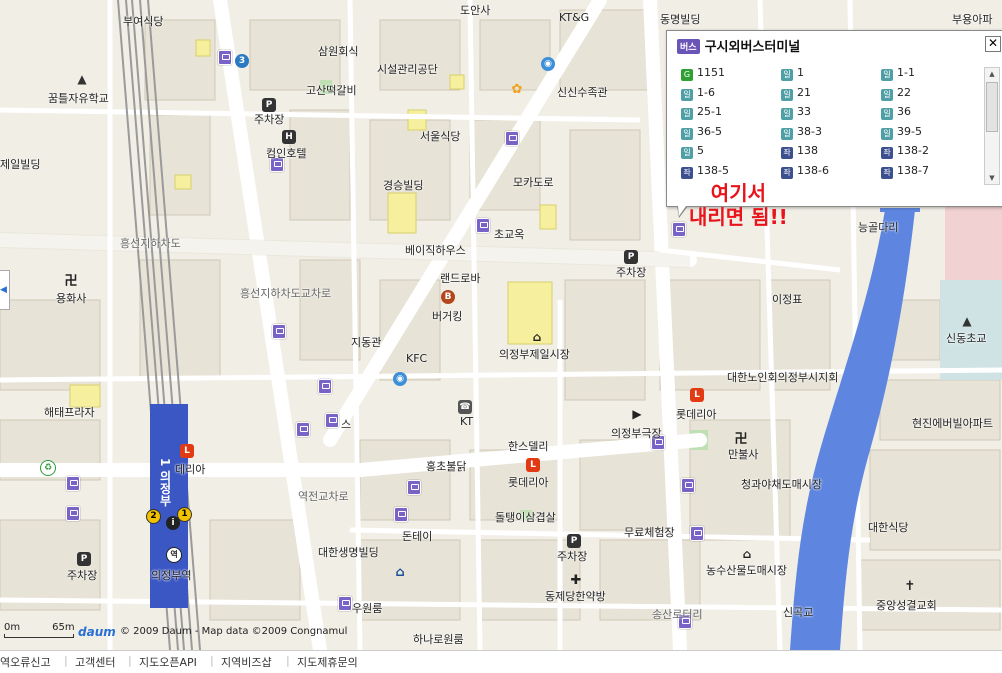  I want to click on place-label: 대한생명빌딩, so click(348, 552).